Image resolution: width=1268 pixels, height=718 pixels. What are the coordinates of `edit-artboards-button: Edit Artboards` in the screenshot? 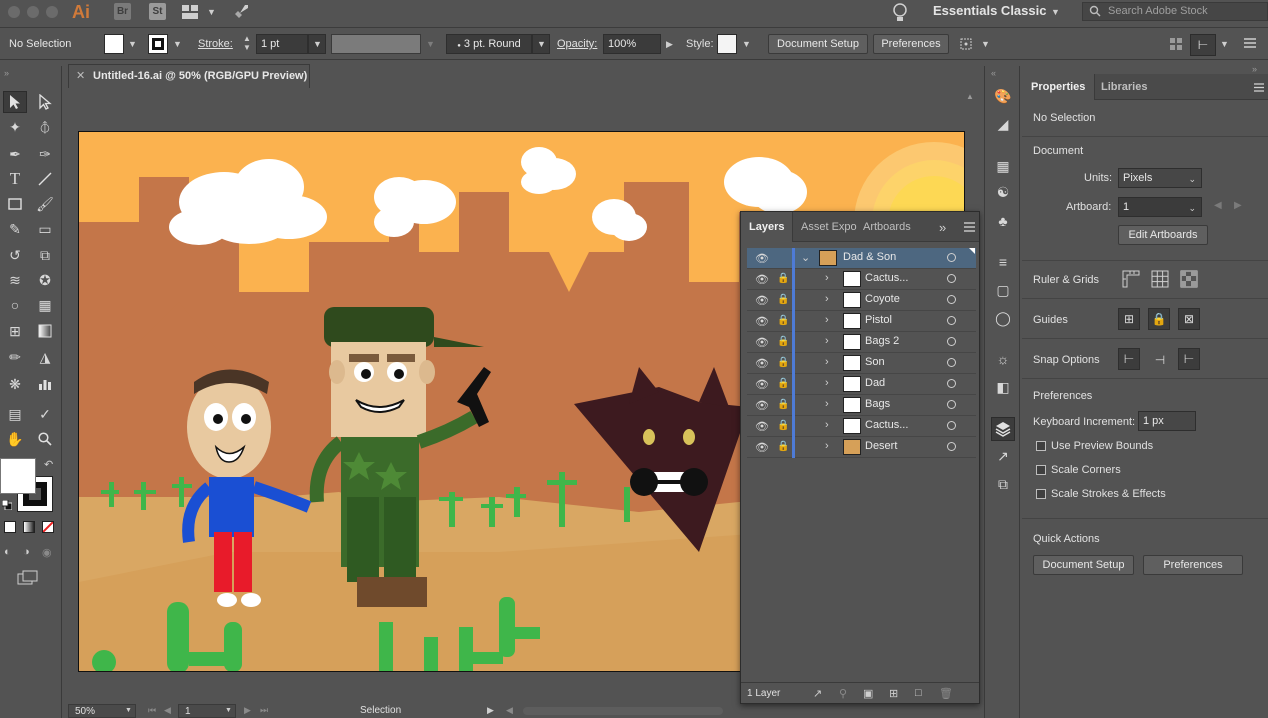 It's located at (1163, 235).